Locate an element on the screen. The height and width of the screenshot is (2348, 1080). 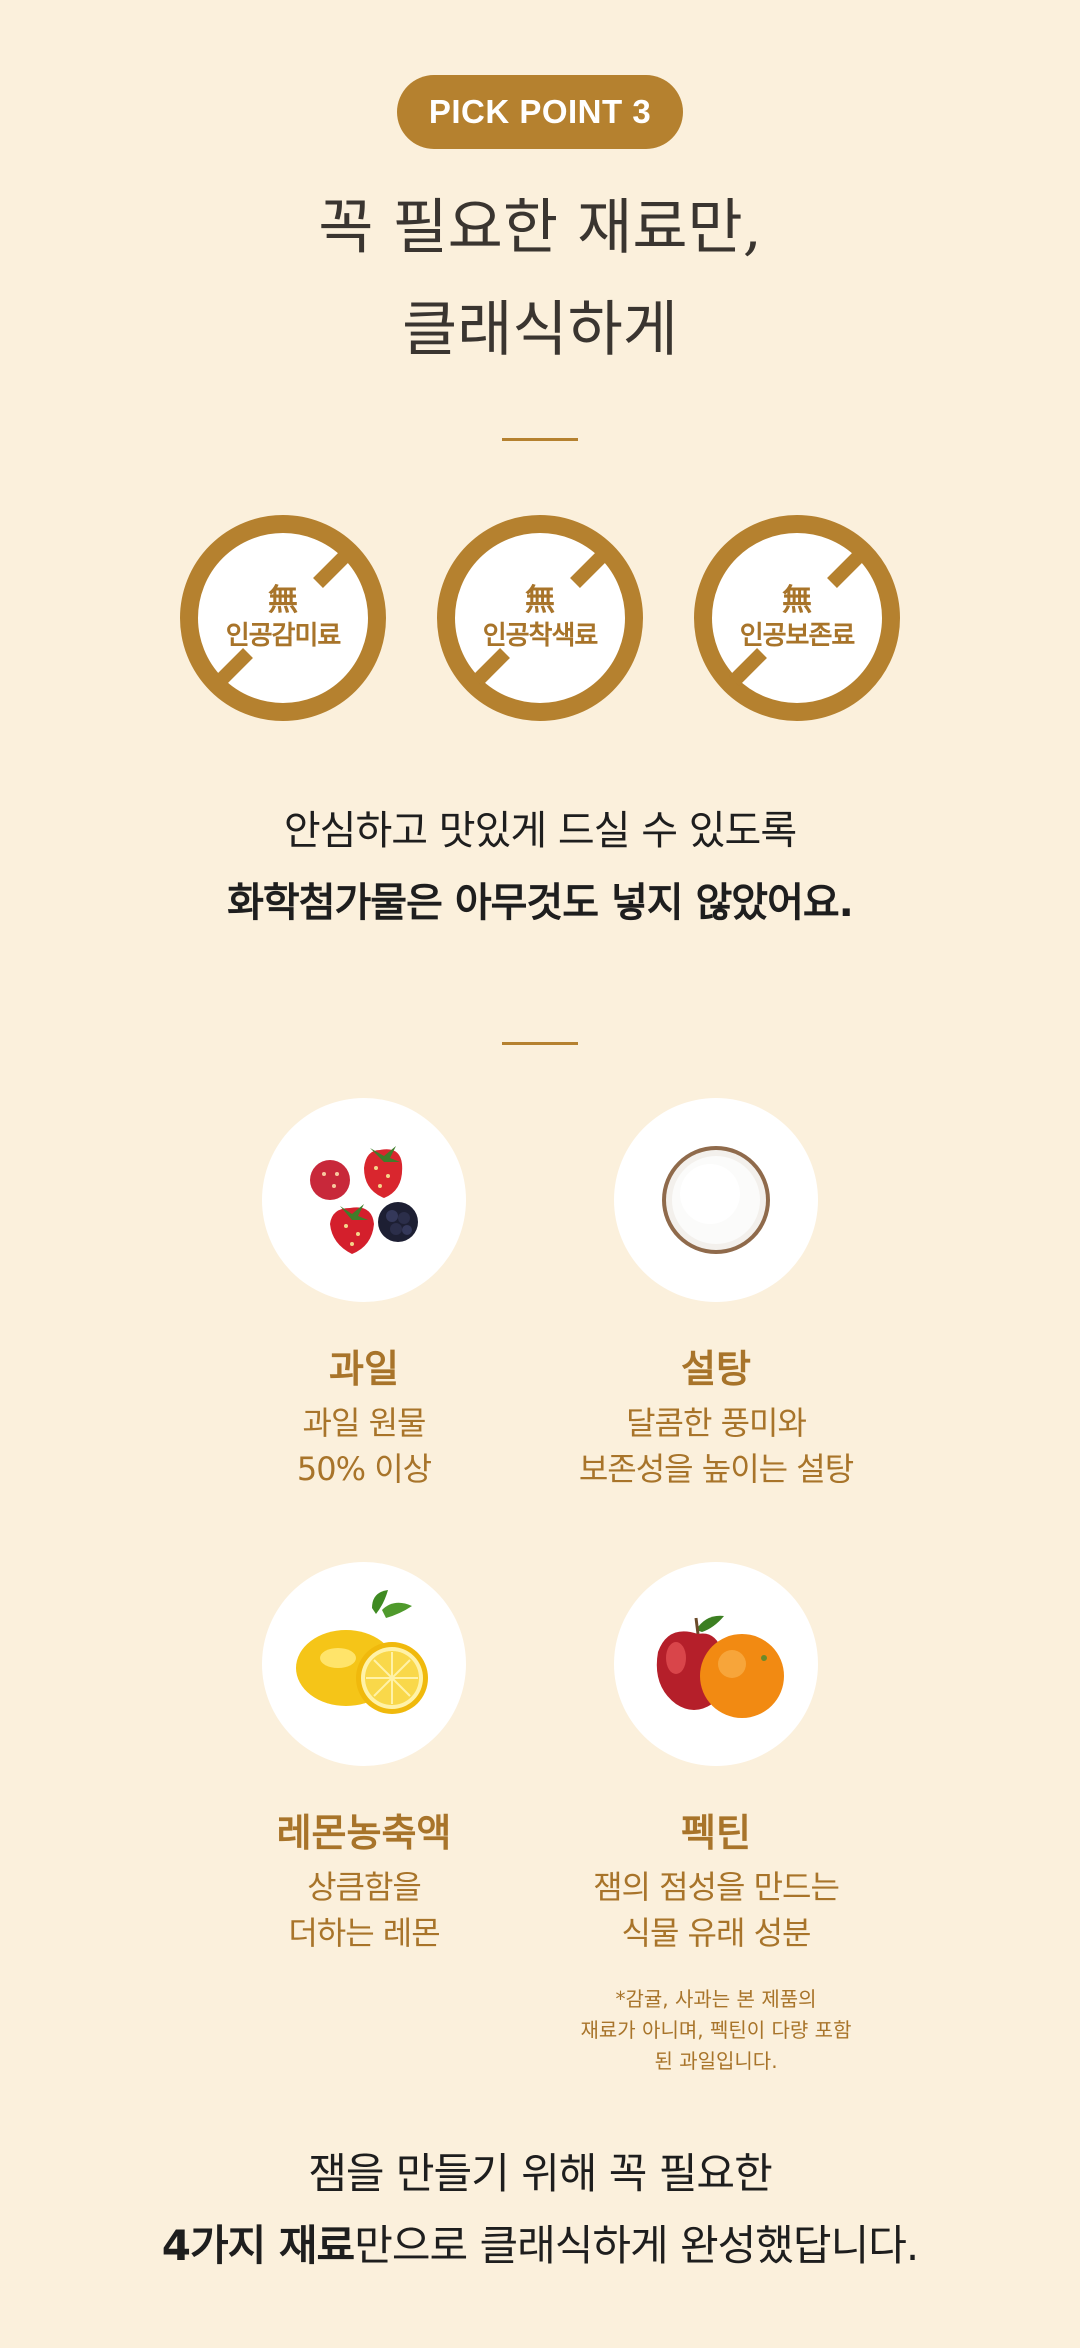
additive-label: 인공착색료 is located at coordinates (540, 636).